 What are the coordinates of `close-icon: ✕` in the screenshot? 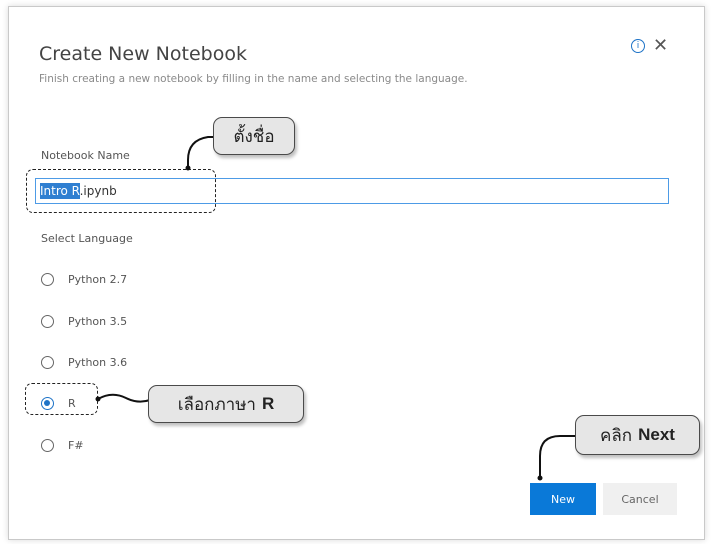 It's located at (660, 45).